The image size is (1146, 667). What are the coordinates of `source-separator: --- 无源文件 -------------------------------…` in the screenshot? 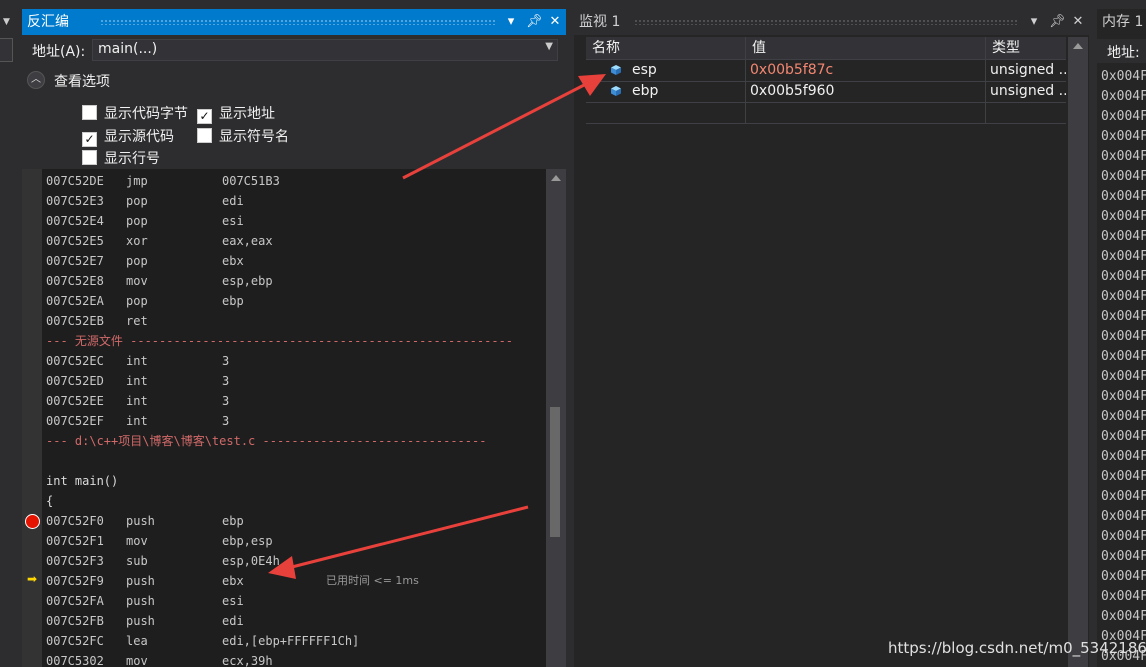 It's located at (279, 341).